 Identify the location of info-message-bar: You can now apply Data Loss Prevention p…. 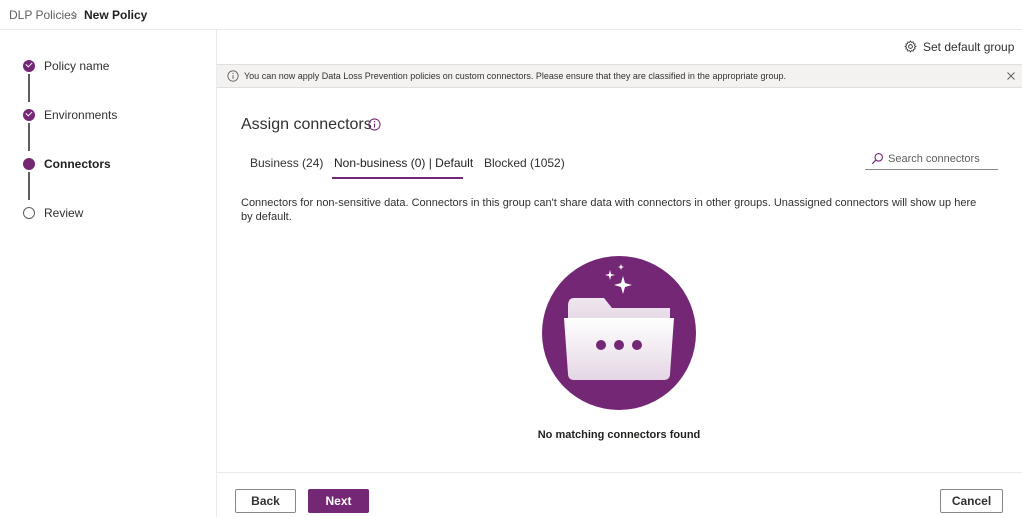
(619, 76).